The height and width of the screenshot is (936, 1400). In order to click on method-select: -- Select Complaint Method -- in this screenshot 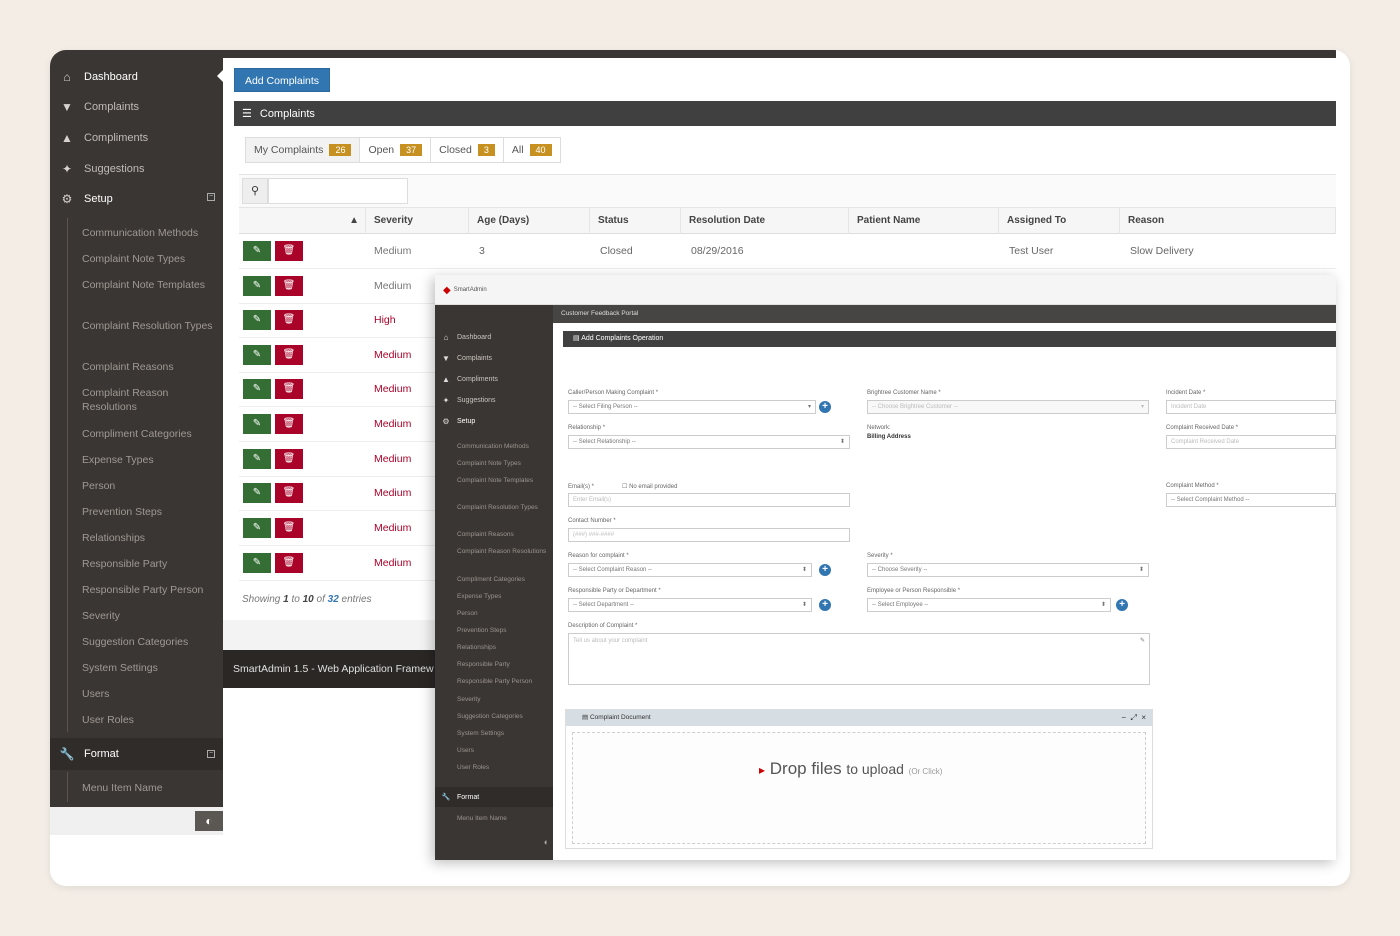, I will do `click(1251, 500)`.